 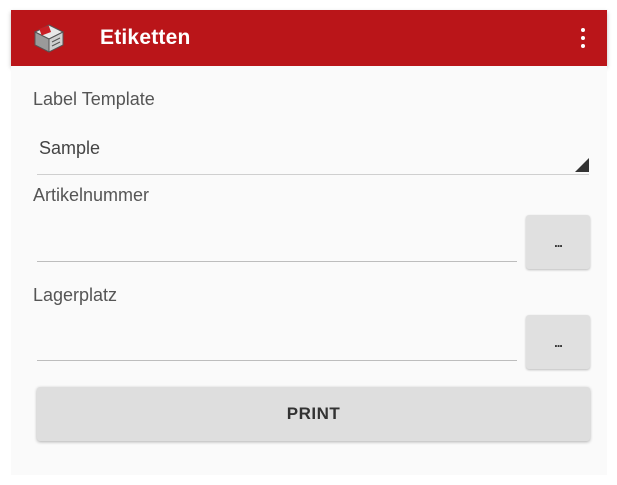 What do you see at coordinates (70, 148) in the screenshot?
I see `label-template-value: Sample` at bounding box center [70, 148].